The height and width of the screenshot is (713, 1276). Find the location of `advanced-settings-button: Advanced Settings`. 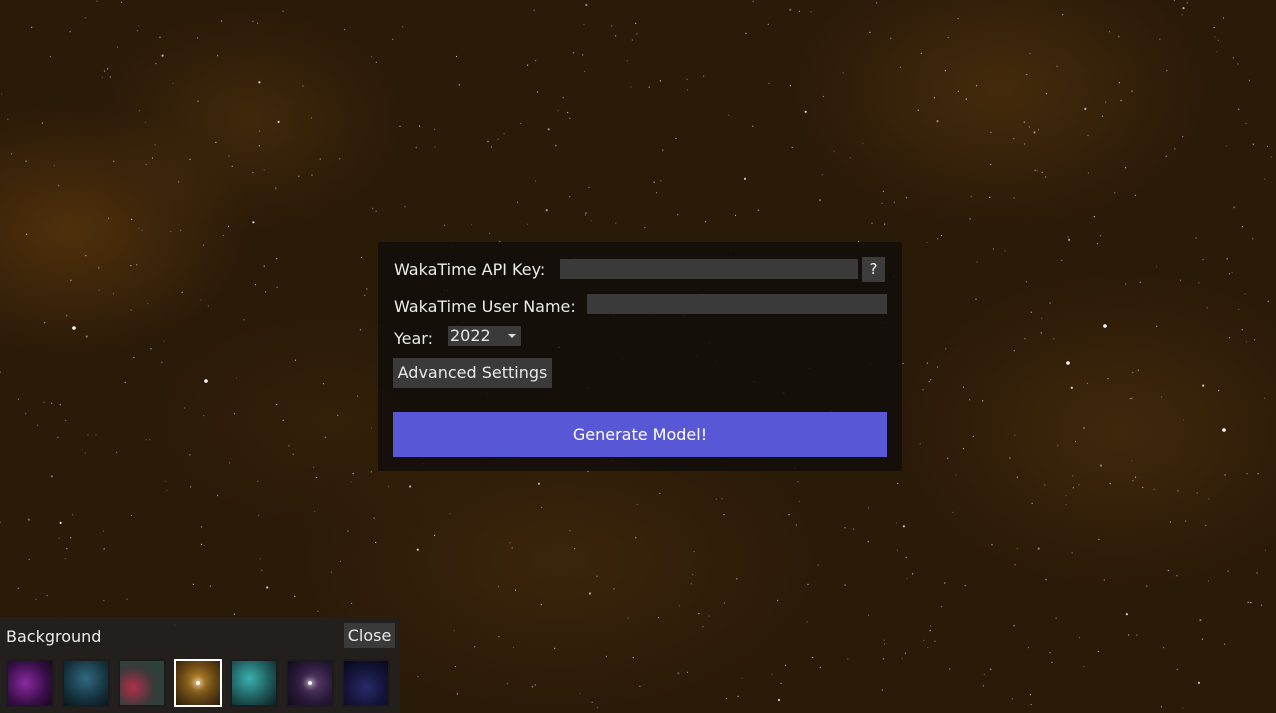

advanced-settings-button: Advanced Settings is located at coordinates (472, 373).